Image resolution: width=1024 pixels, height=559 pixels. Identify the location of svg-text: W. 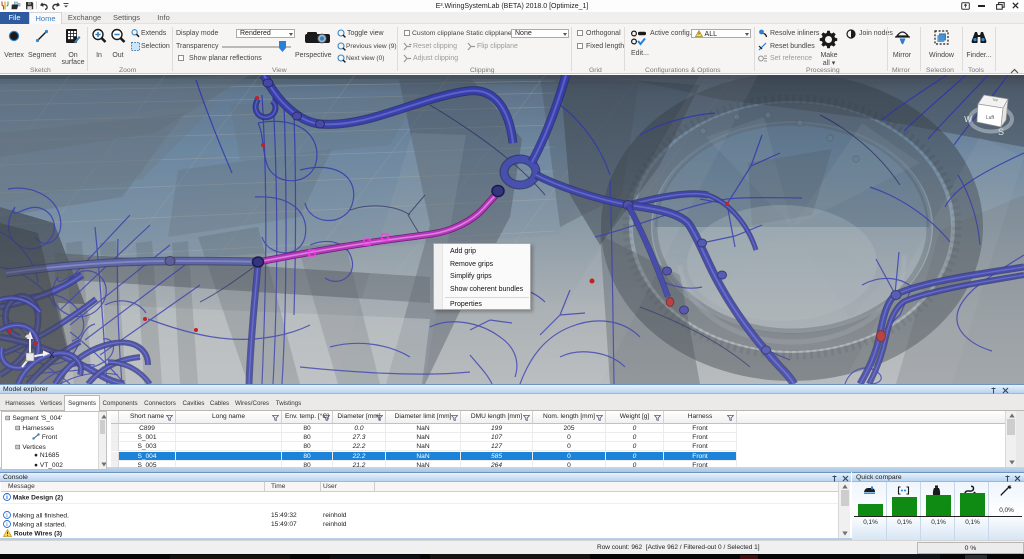
(968, 119).